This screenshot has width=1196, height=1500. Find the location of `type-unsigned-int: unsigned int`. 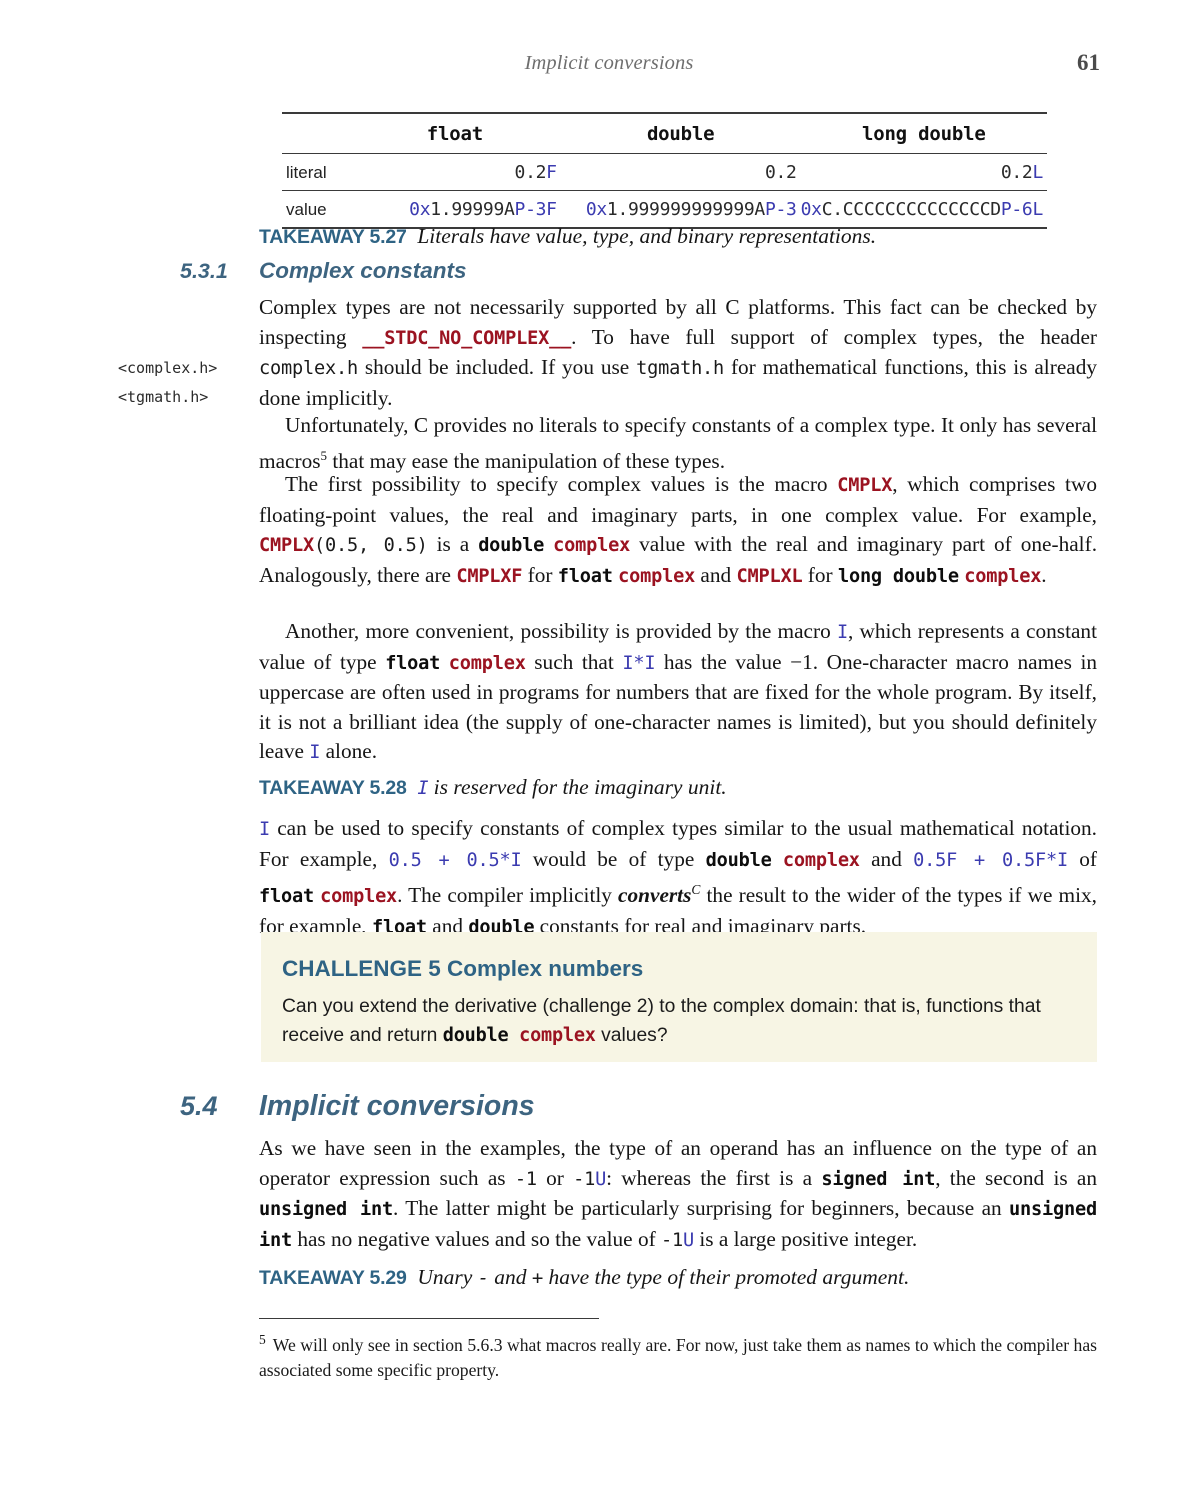

type-unsigned-int: unsigned int is located at coordinates (326, 1210).